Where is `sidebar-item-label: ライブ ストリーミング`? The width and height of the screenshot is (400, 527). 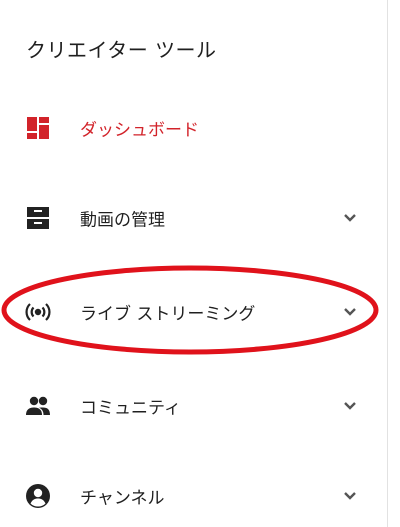
sidebar-item-label: ライブ ストリーミング is located at coordinates (168, 314).